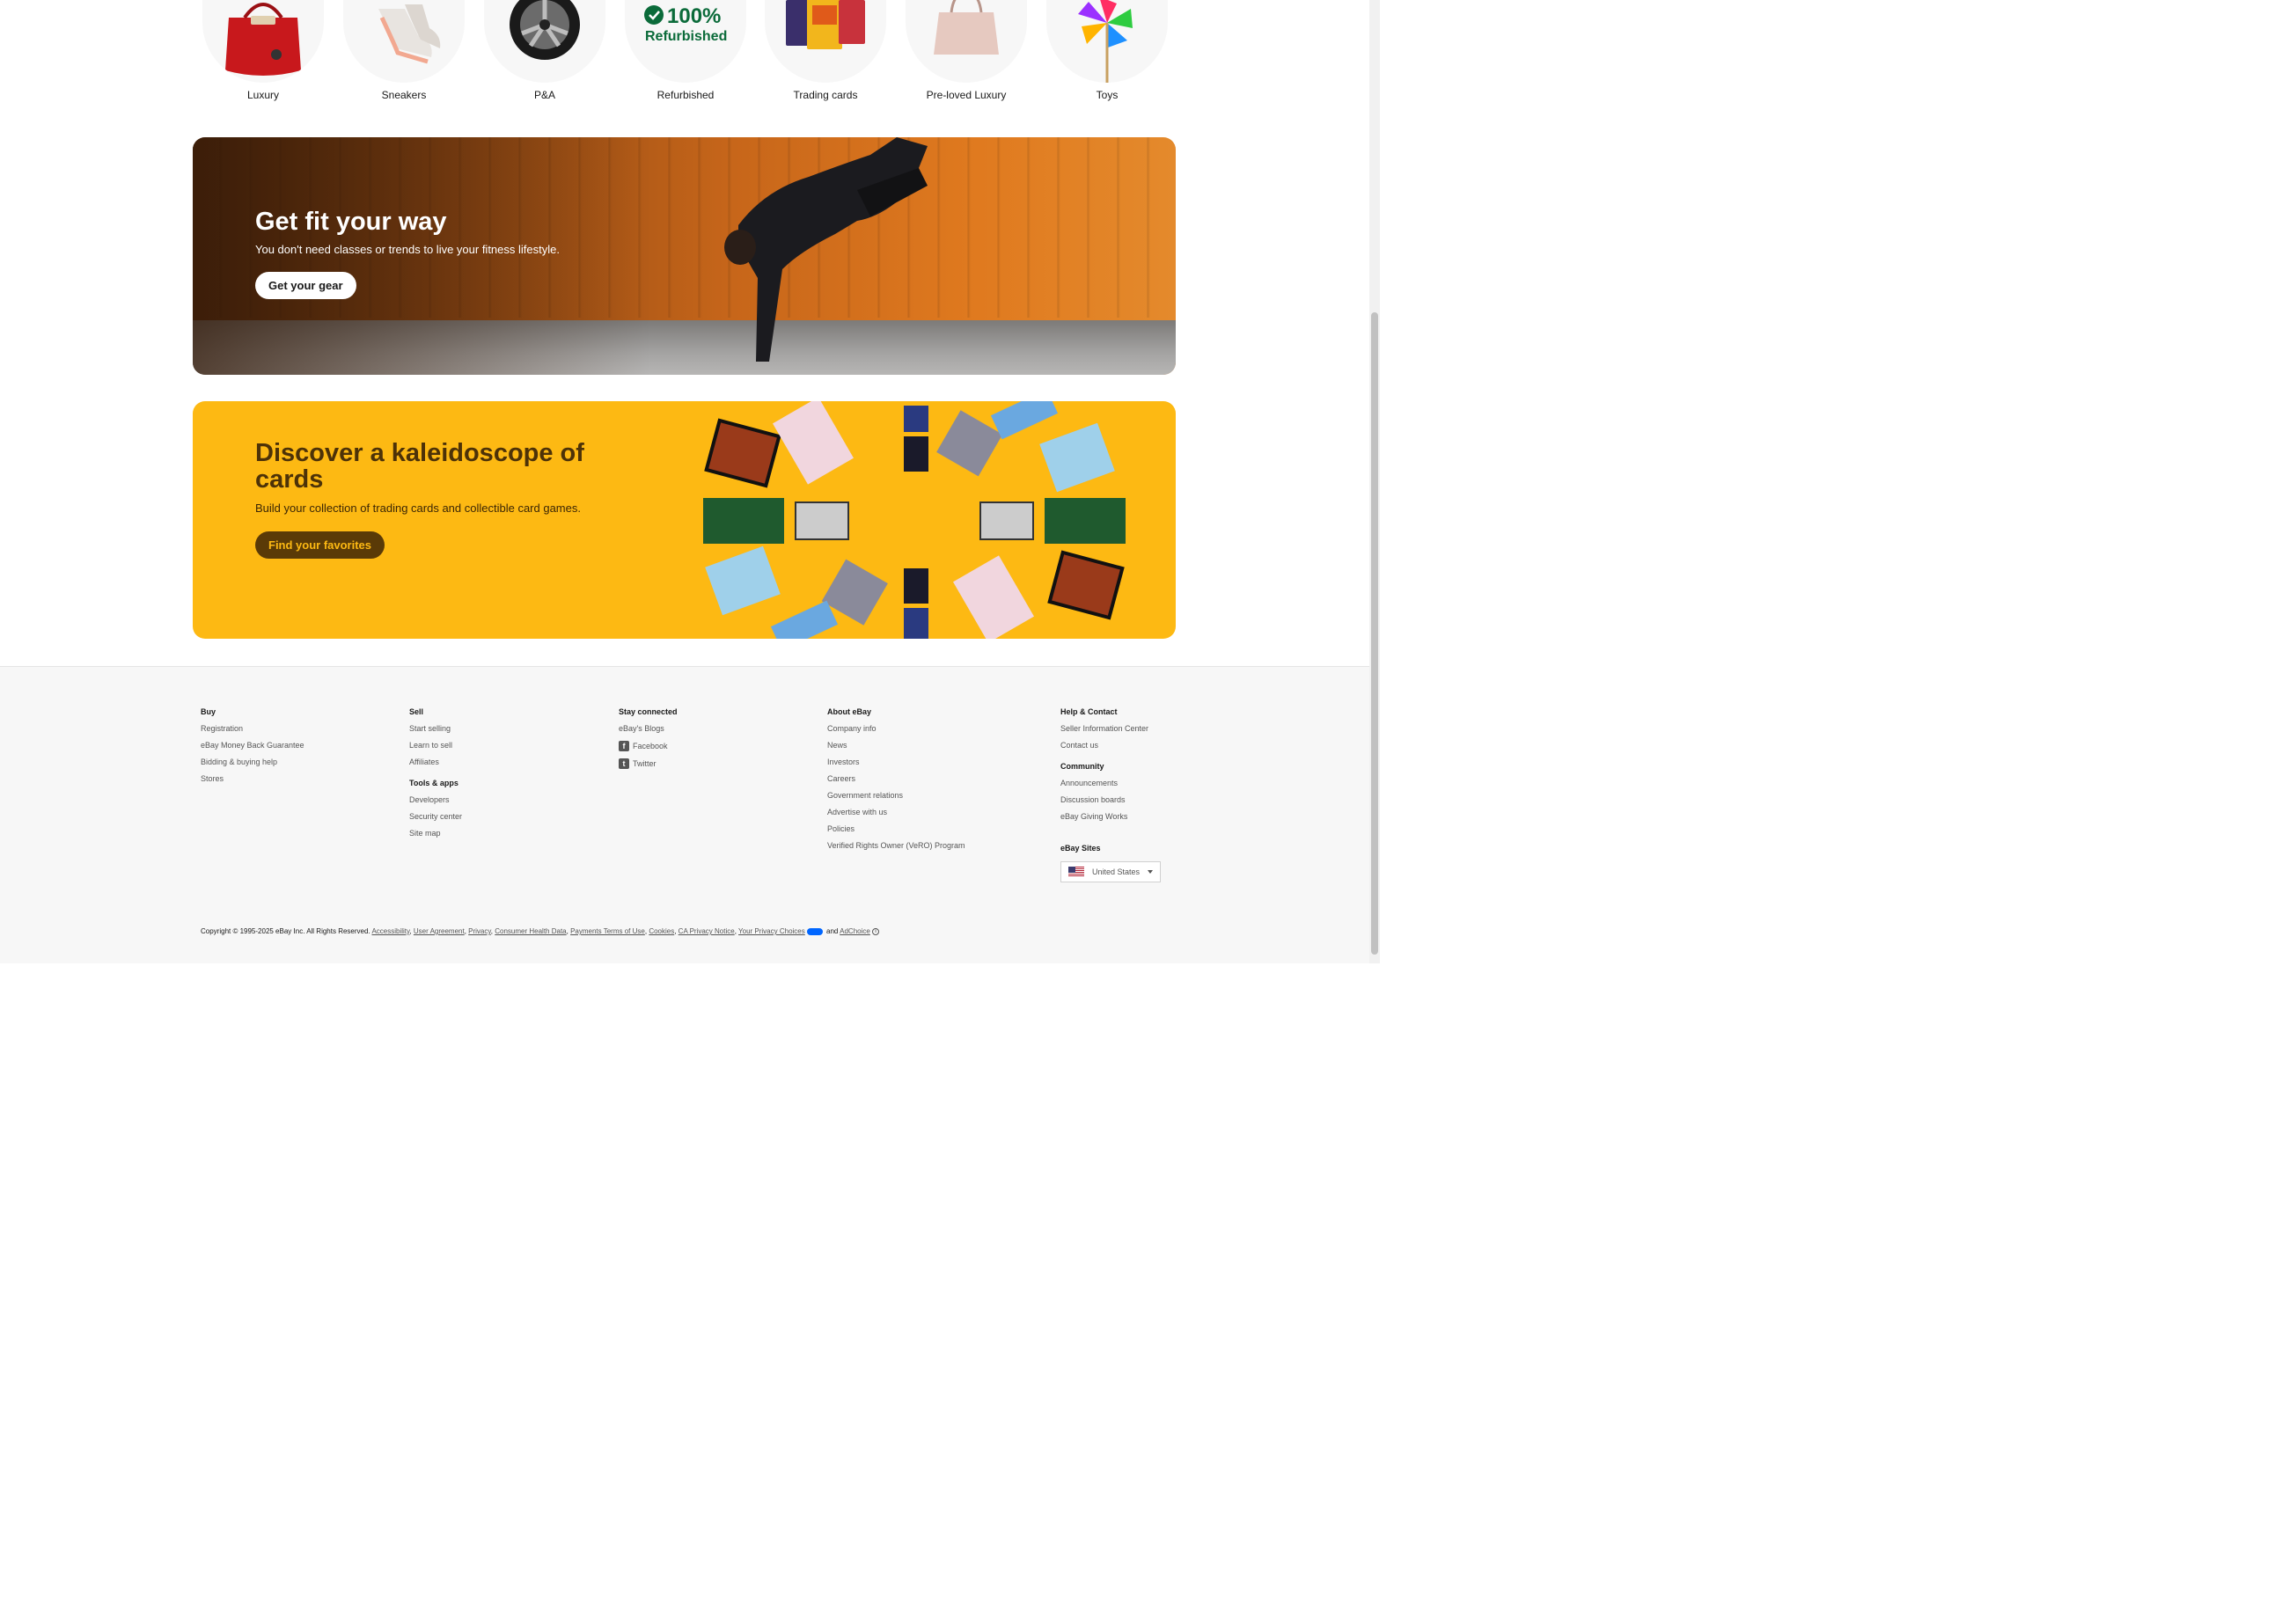  I want to click on athlete-image, so click(826, 250).